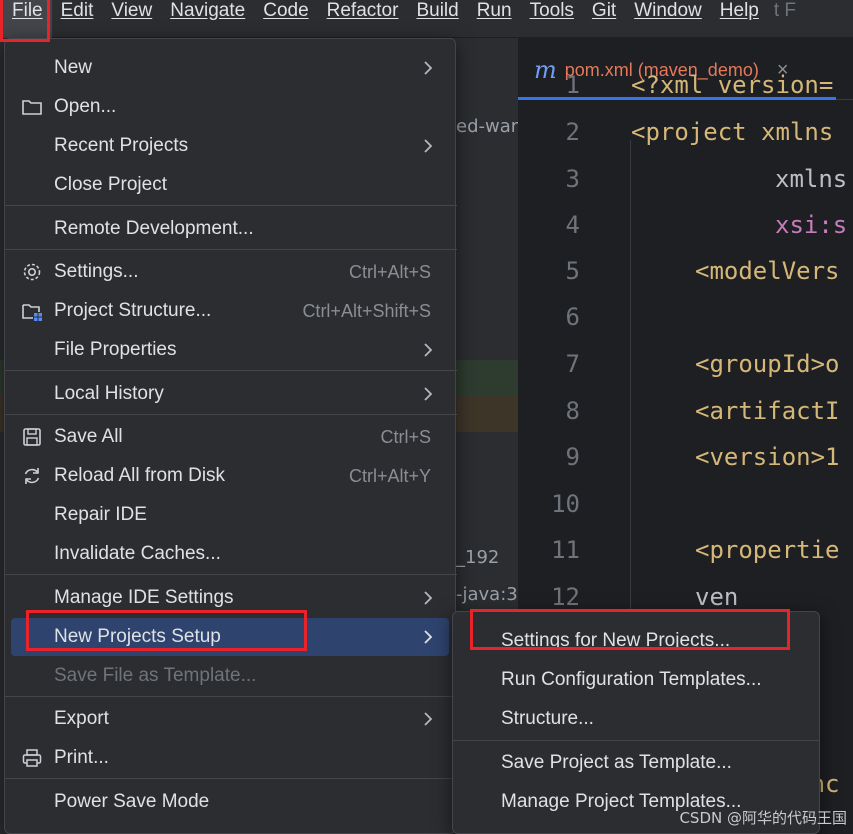 This screenshot has width=853, height=834. Describe the element at coordinates (552, 19) in the screenshot. I see `menu-tools: Tools` at that location.